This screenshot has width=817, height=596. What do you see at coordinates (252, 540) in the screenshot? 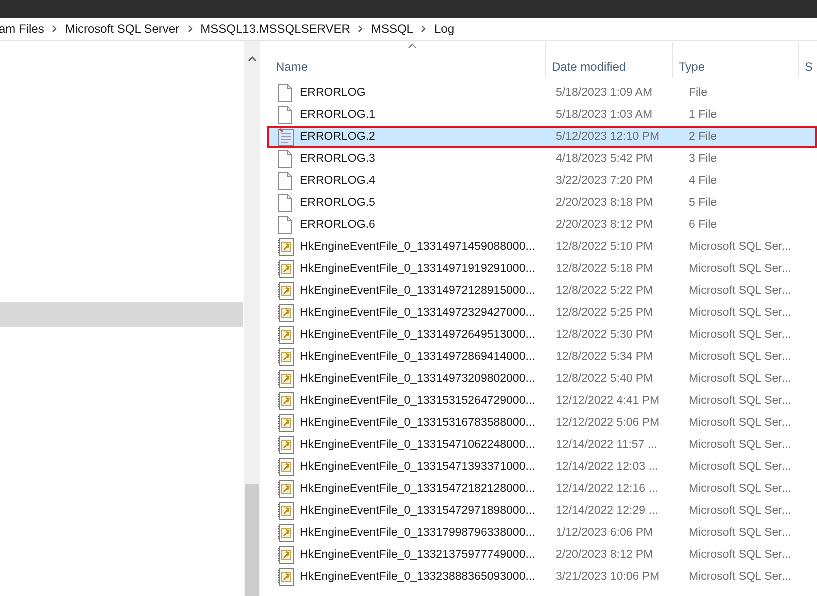
I see `scroll-thumb` at bounding box center [252, 540].